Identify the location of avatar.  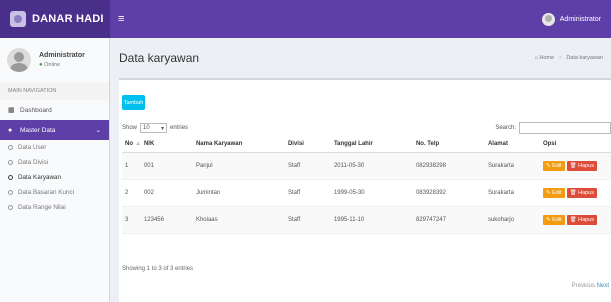
(548, 19).